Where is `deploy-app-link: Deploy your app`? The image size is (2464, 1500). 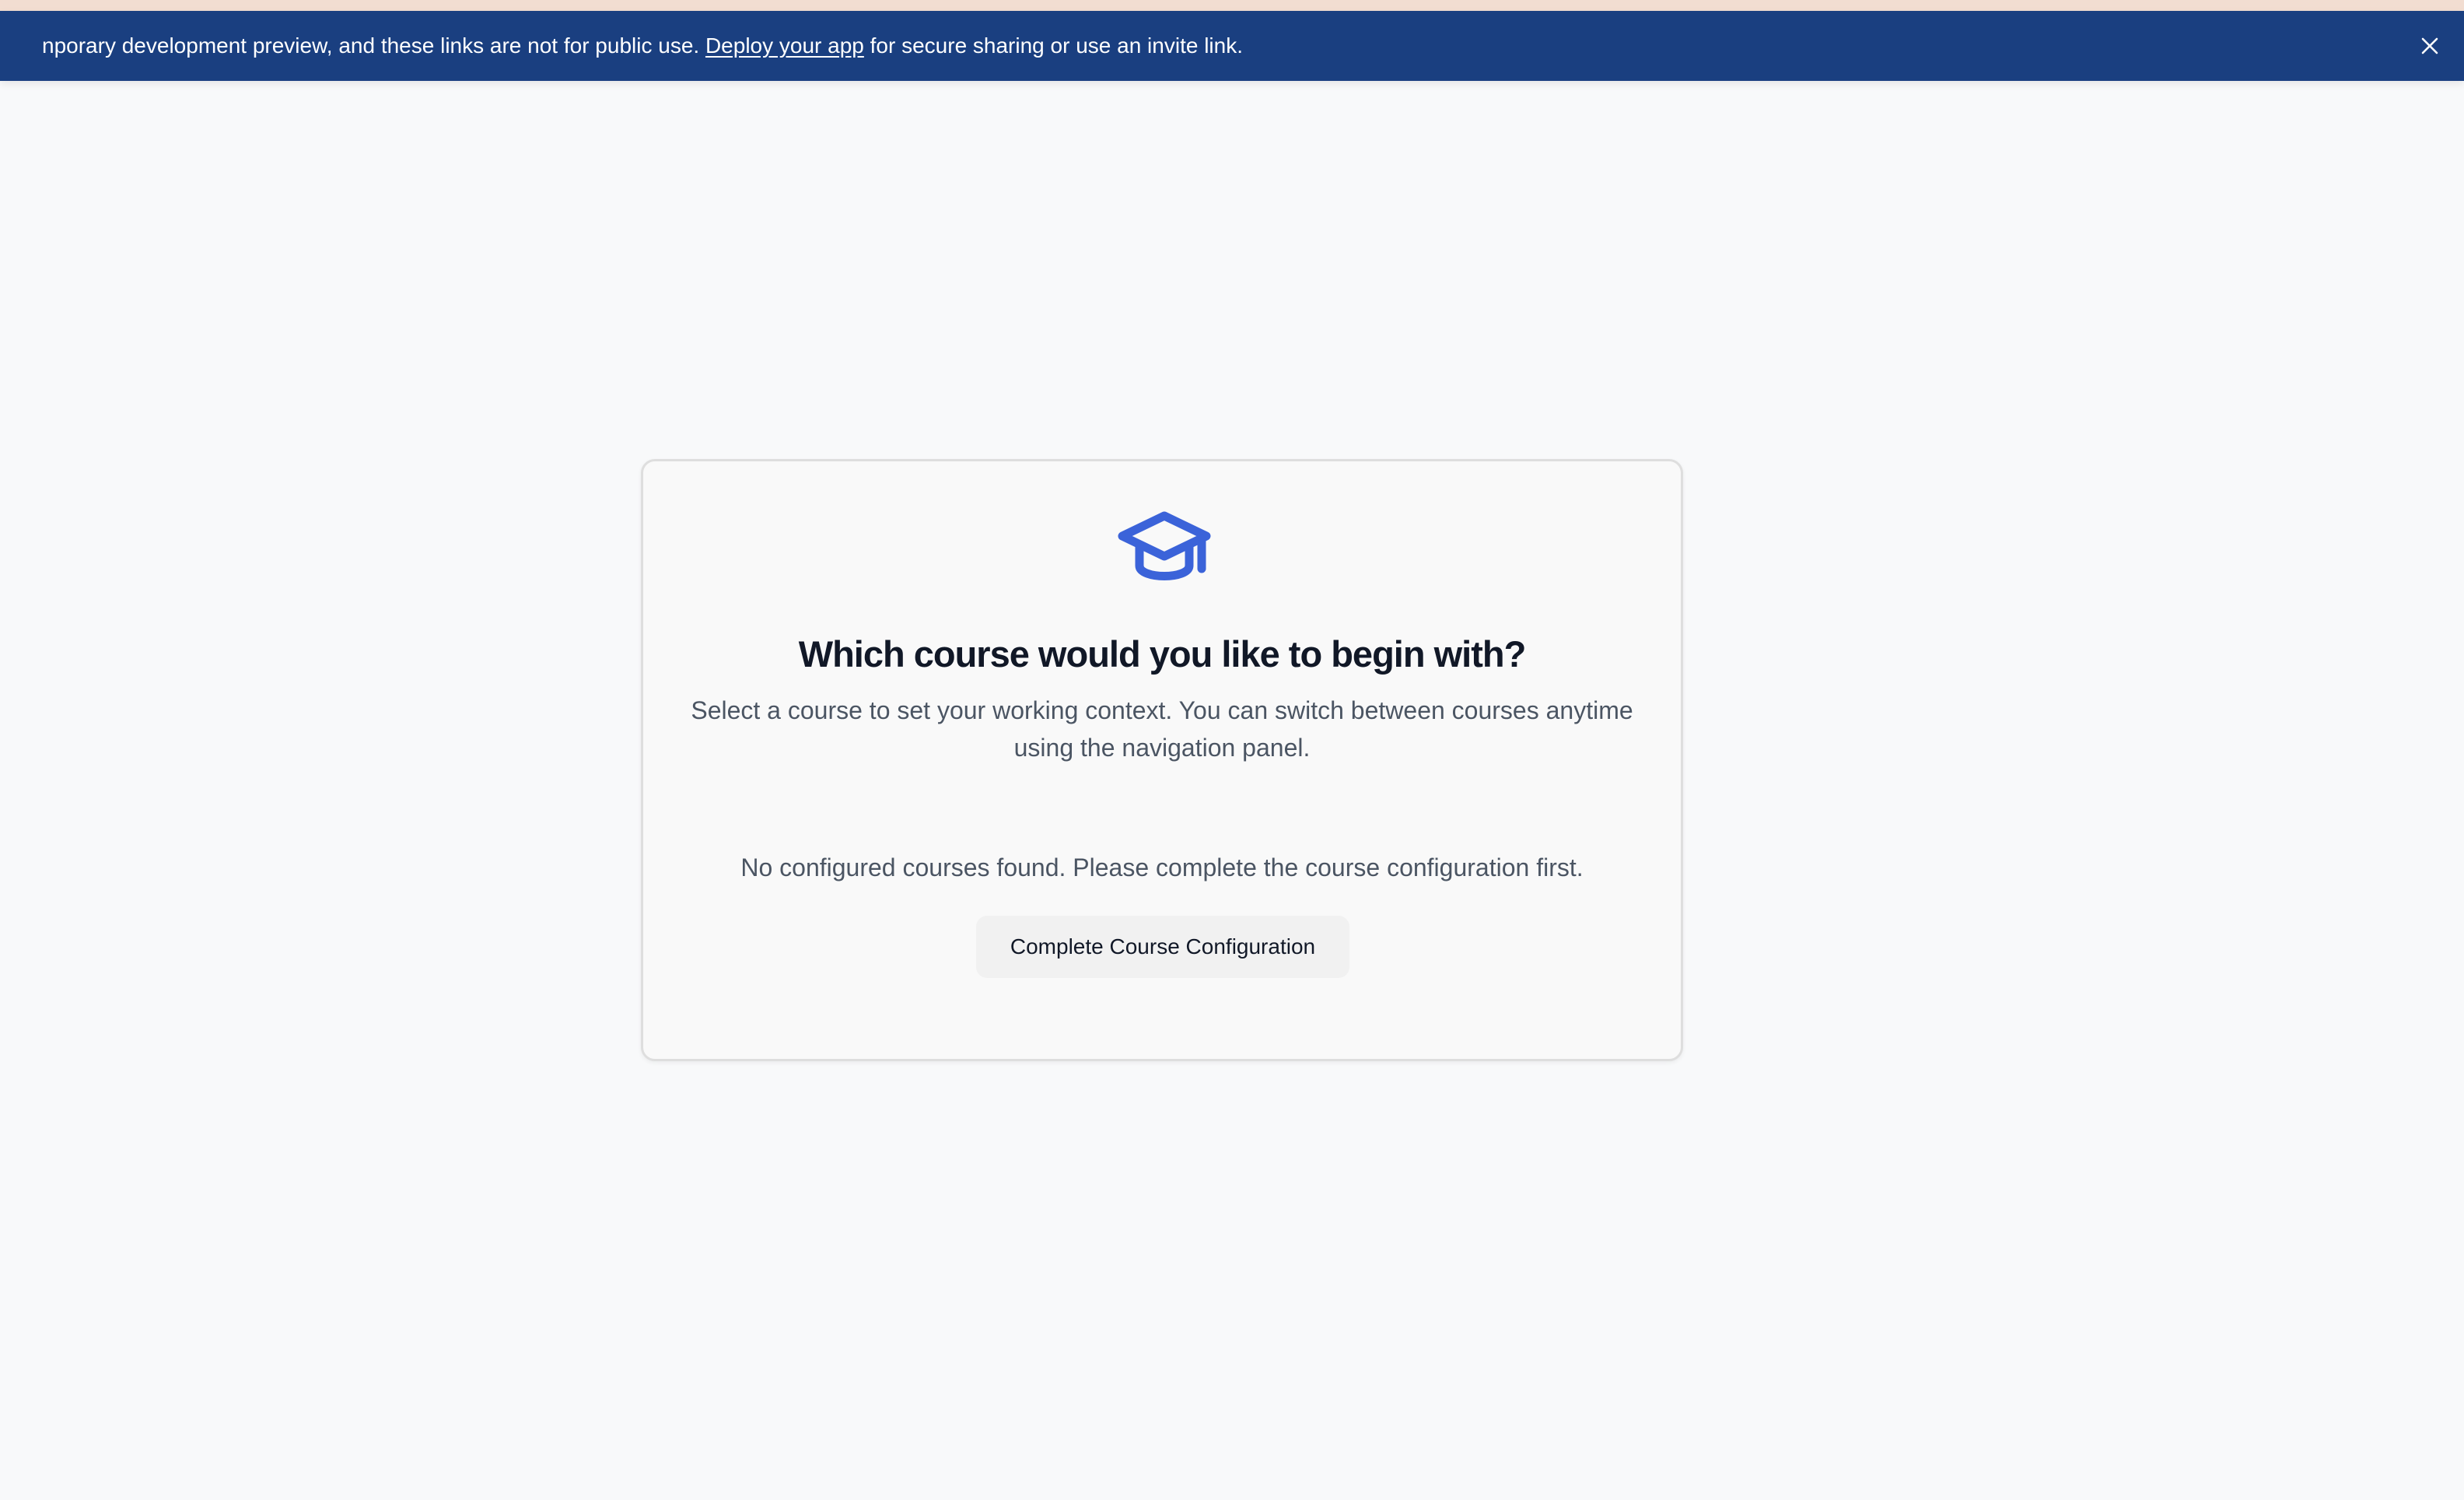 deploy-app-link: Deploy your app is located at coordinates (785, 46).